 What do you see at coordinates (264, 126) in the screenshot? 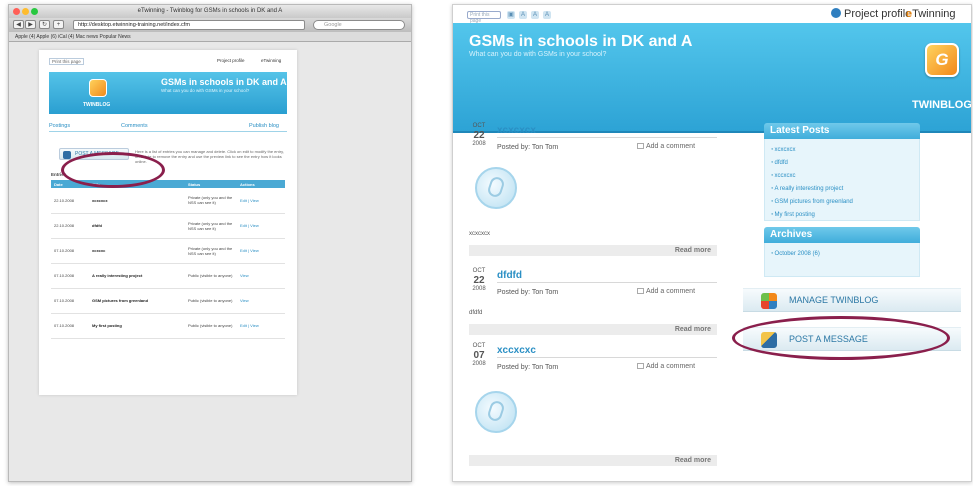
I see `publish-blog-link: Publish blog` at bounding box center [264, 126].